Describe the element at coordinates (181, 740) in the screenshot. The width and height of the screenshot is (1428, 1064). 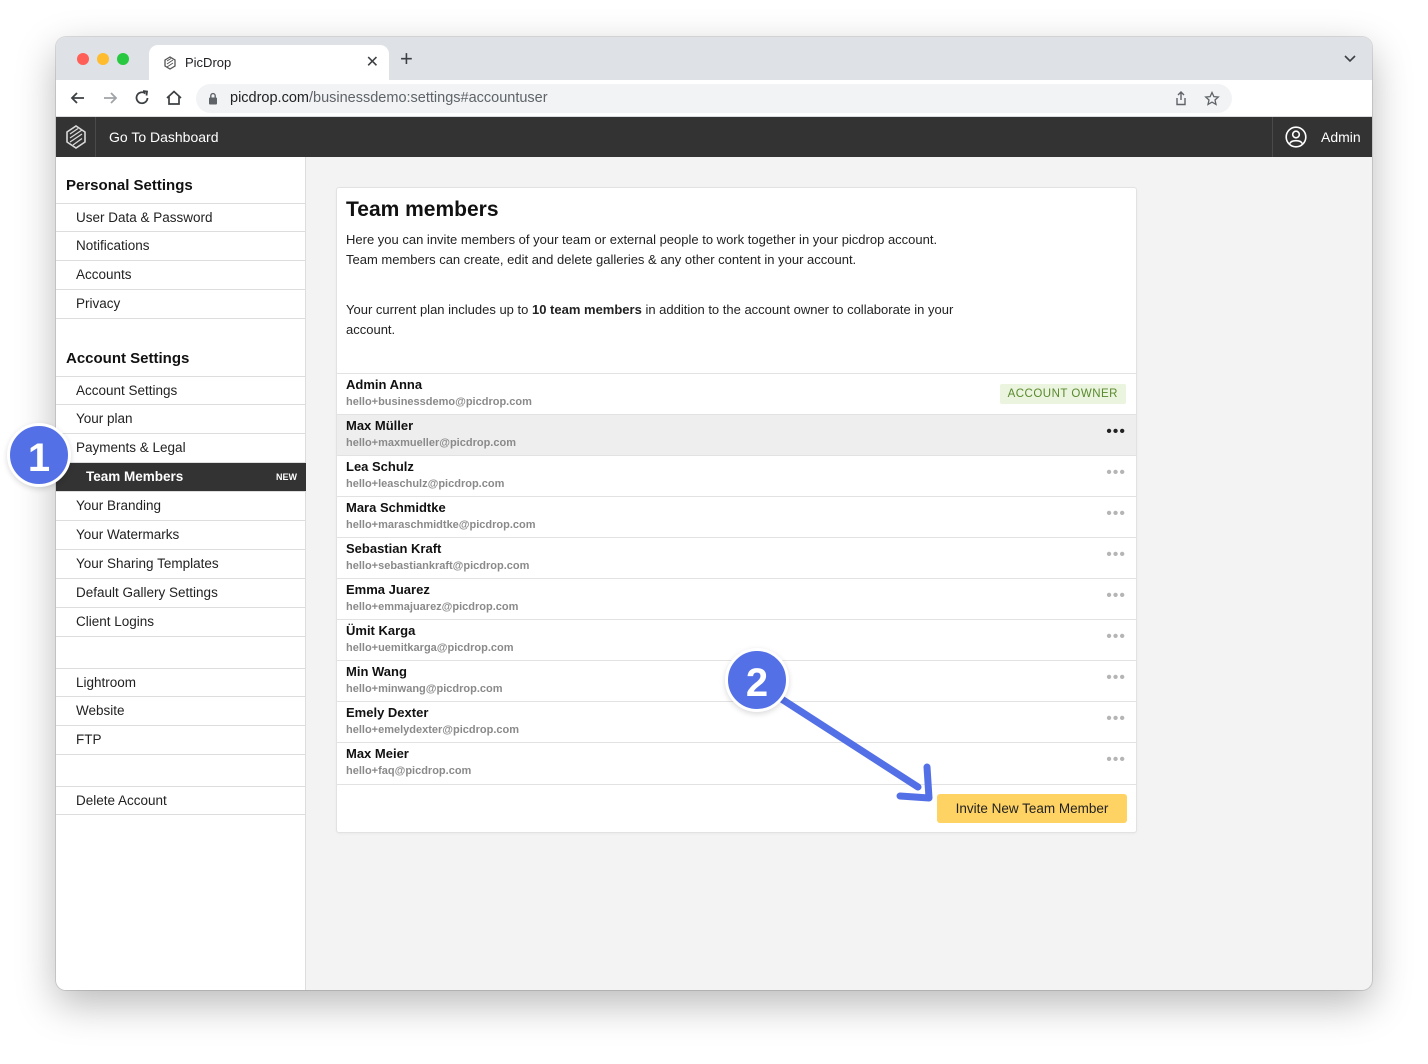
I see `sidebar-item-ftp: FTP` at that location.